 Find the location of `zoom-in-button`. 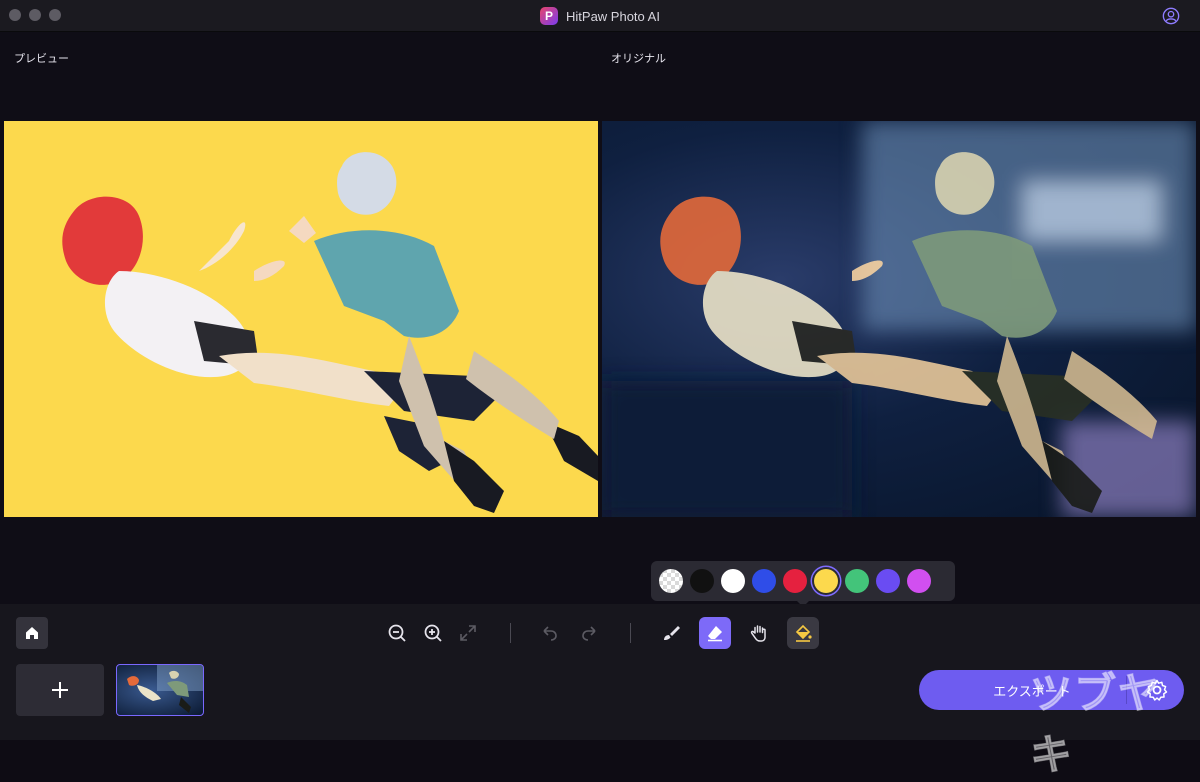

zoom-in-button is located at coordinates (433, 633).